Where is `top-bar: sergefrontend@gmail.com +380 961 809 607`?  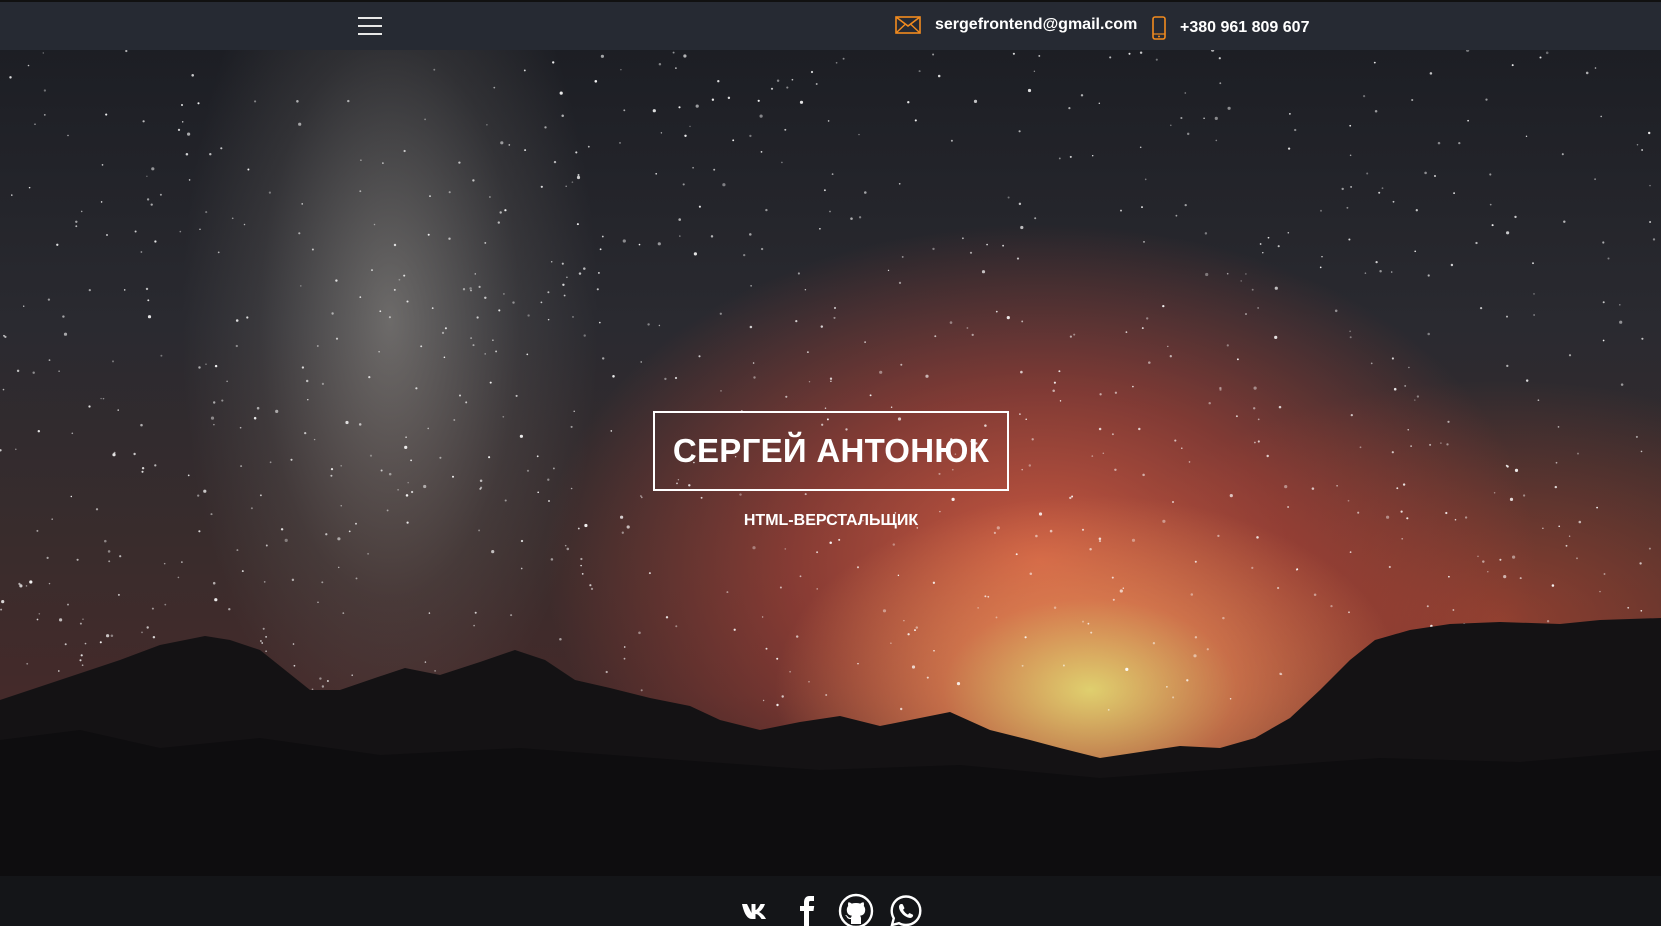
top-bar: sergefrontend@gmail.com +380 961 809 607 is located at coordinates (830, 25).